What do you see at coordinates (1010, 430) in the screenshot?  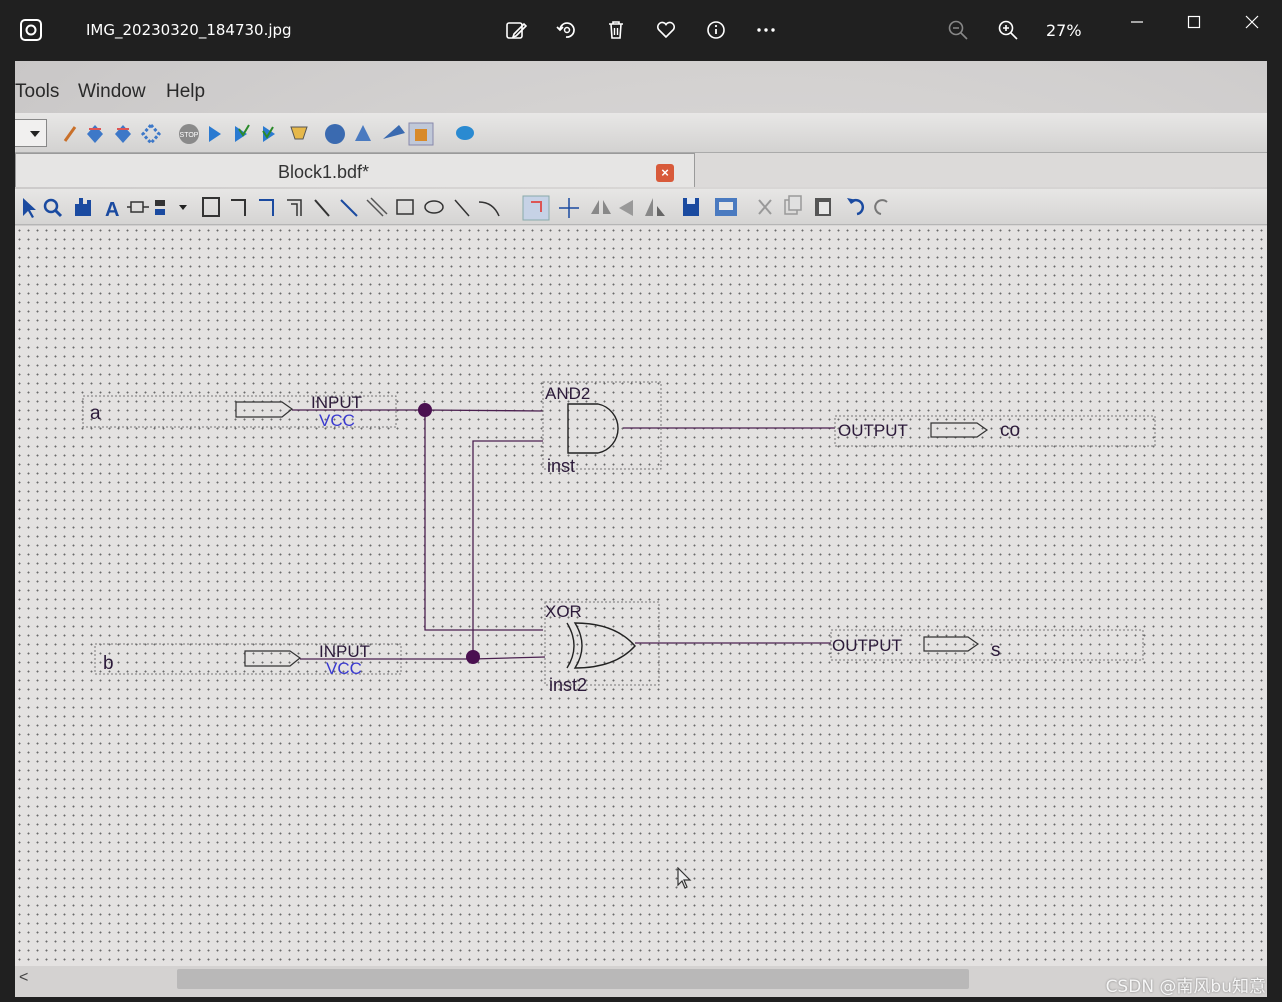 I see `output-co-name: co` at bounding box center [1010, 430].